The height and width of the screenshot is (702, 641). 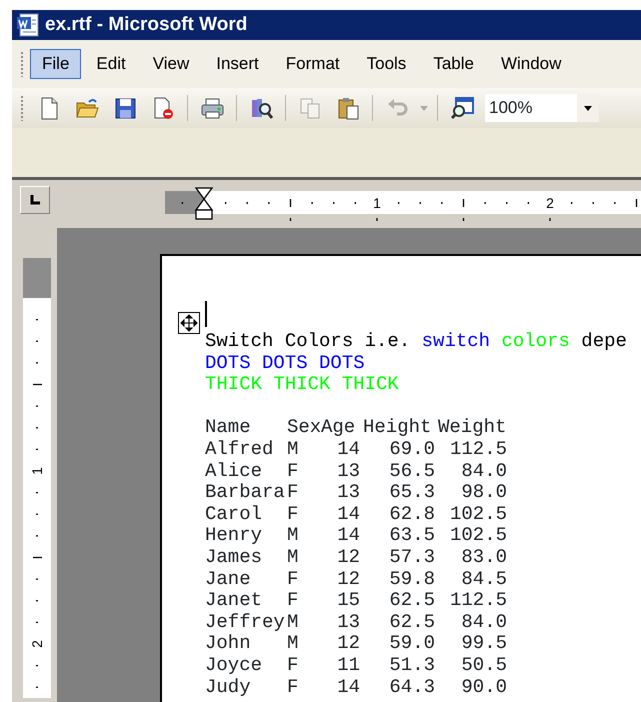 I want to click on left-tab-icon, so click(x=35, y=200).